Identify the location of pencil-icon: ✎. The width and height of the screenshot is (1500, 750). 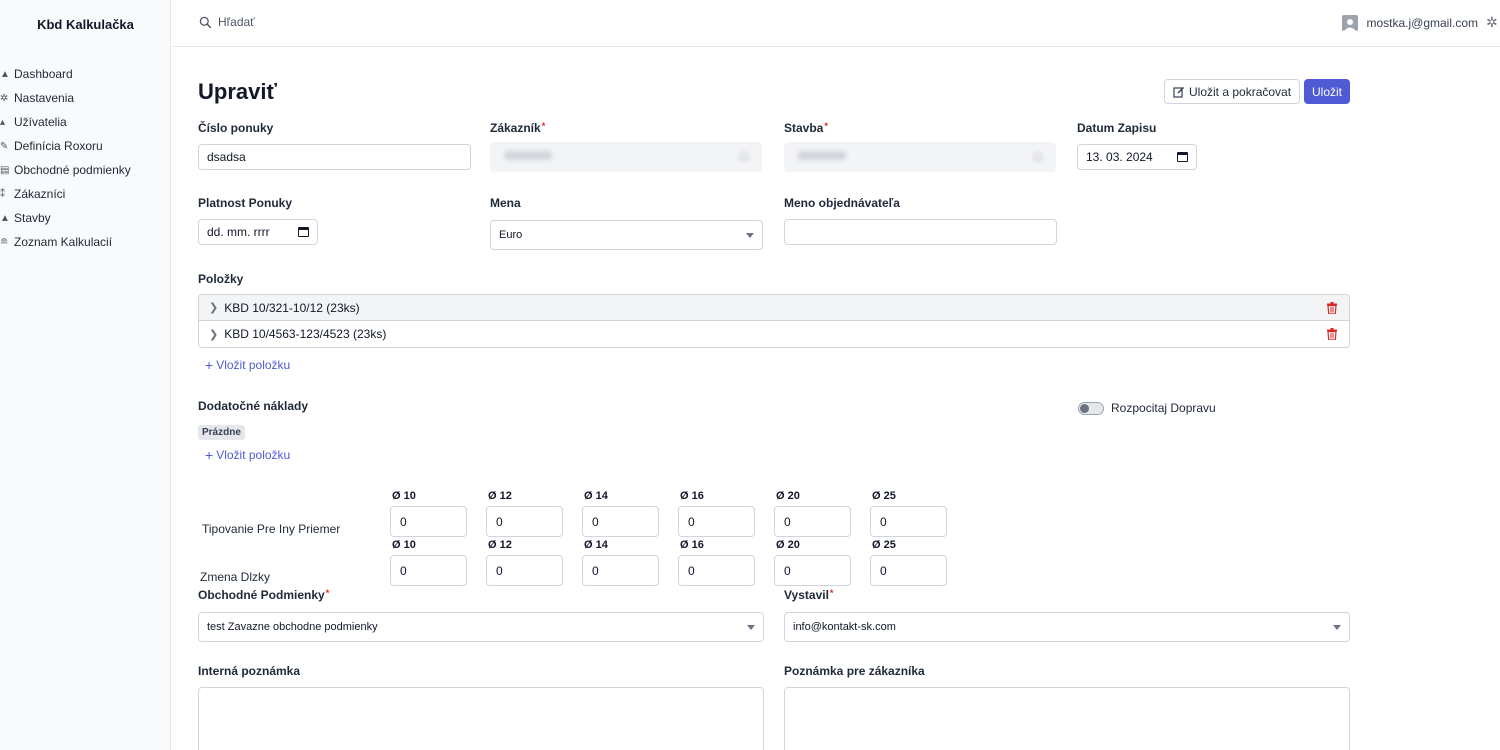
(4, 146).